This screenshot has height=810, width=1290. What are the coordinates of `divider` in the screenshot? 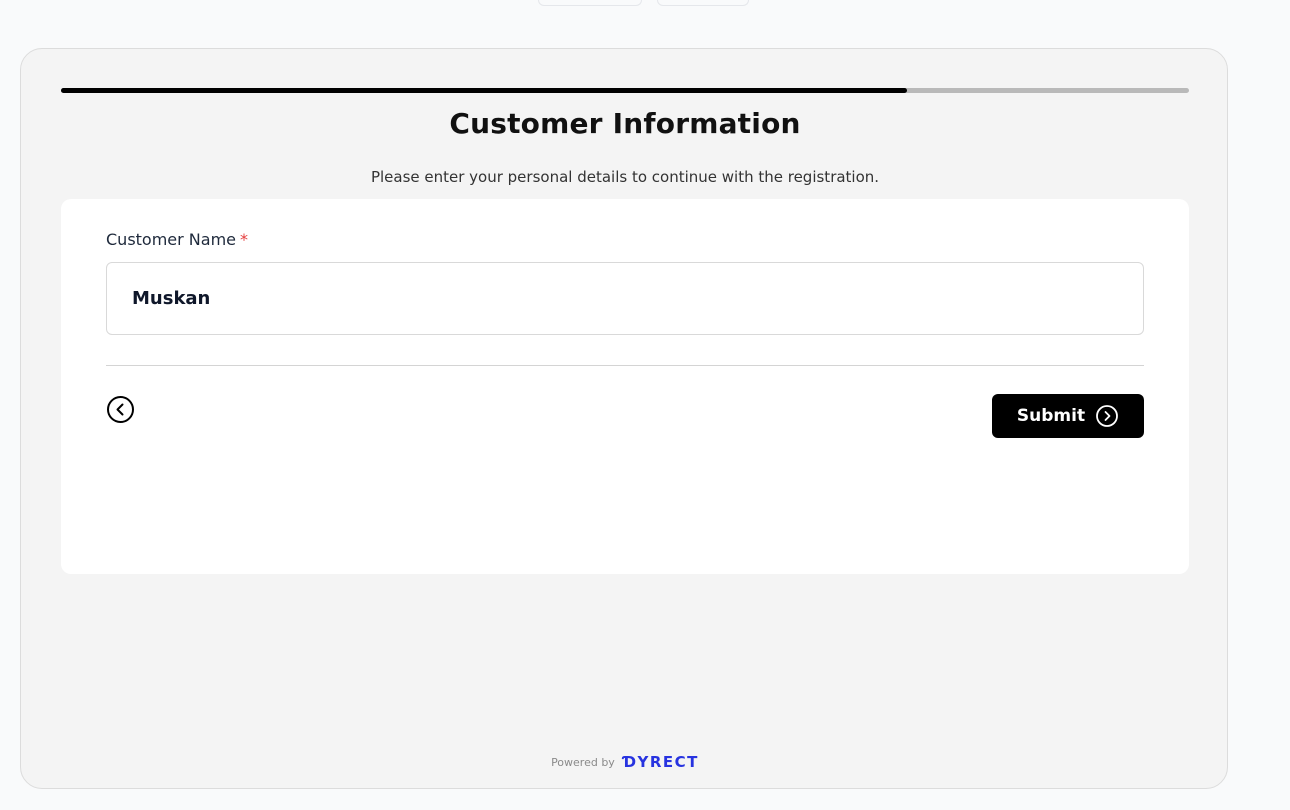 It's located at (625, 365).